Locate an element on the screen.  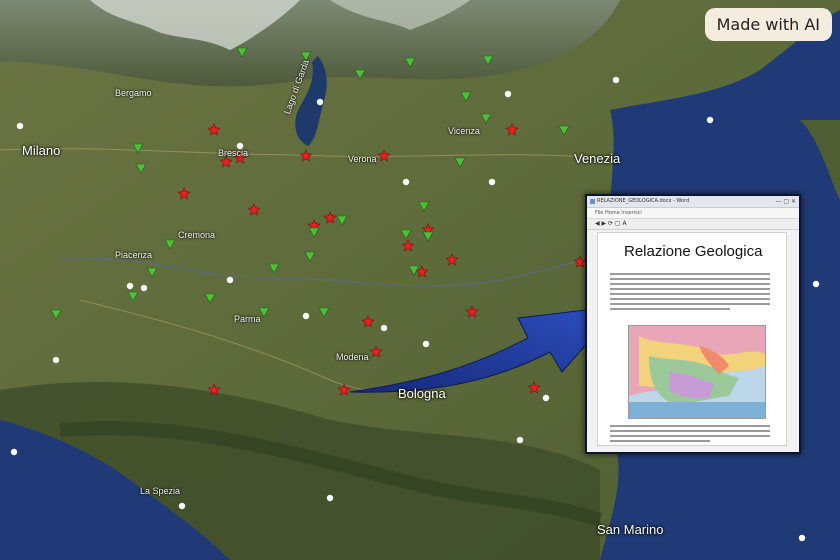
city-label-cremona: Cremona is located at coordinates (197, 235).